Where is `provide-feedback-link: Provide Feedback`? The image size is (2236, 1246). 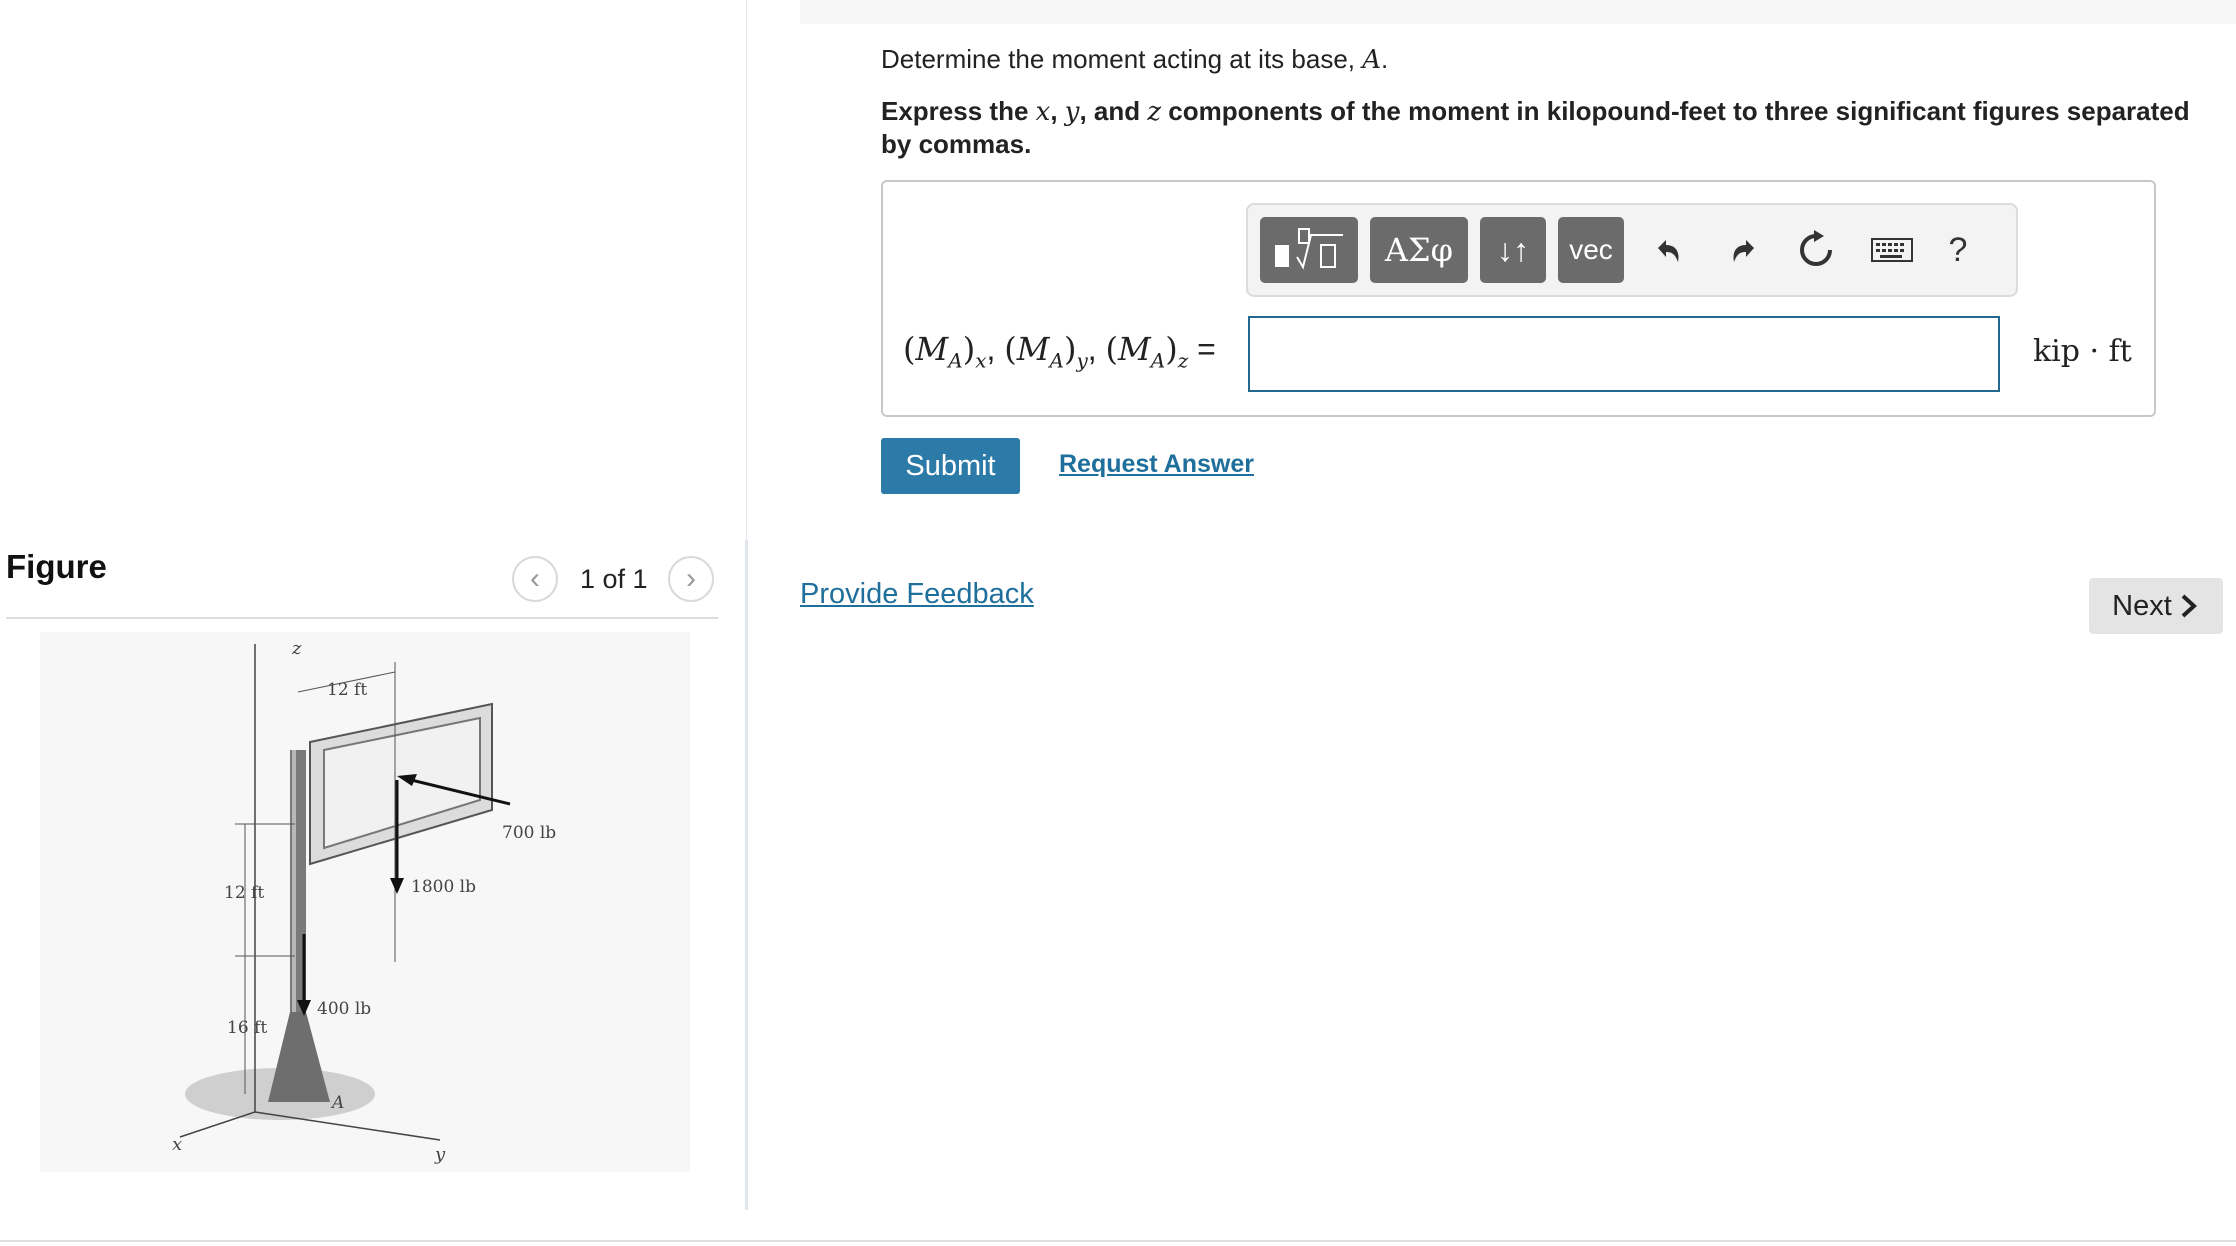 provide-feedback-link: Provide Feedback is located at coordinates (917, 594).